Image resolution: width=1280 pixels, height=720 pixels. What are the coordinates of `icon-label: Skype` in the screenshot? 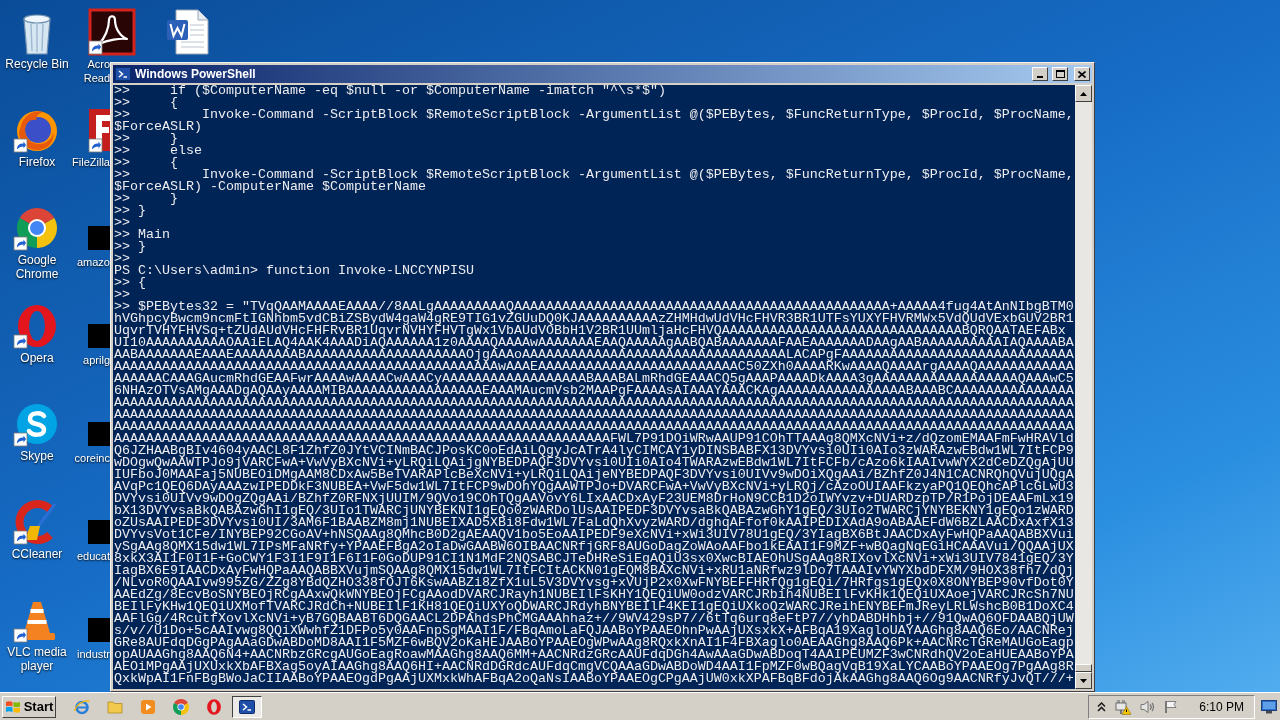 It's located at (37, 456).